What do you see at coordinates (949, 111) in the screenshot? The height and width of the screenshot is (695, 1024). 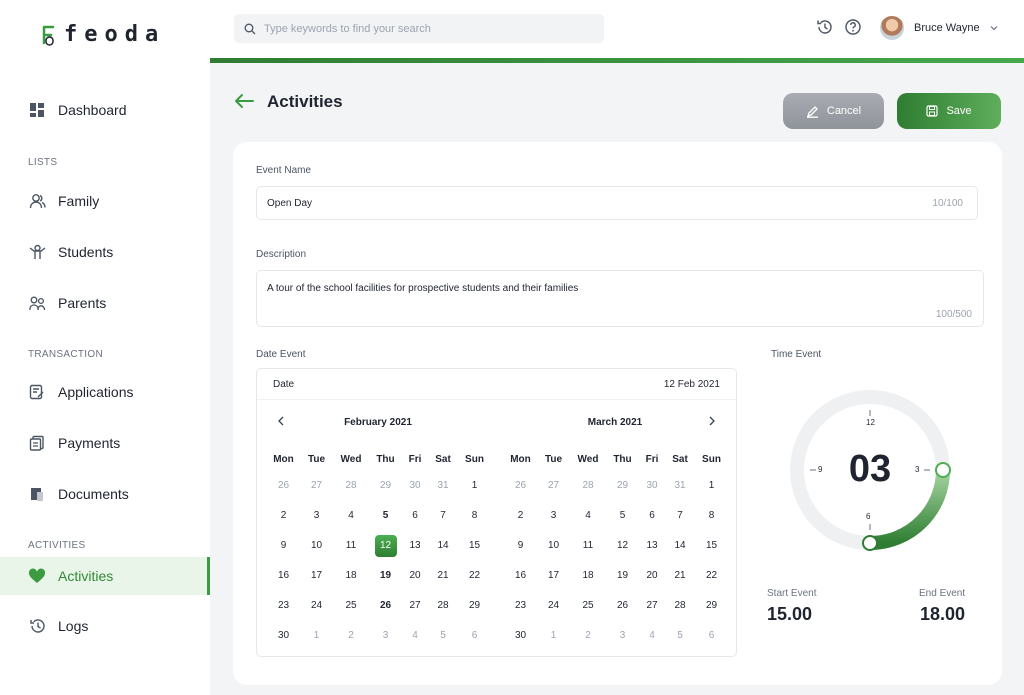 I see `save-button: Save` at bounding box center [949, 111].